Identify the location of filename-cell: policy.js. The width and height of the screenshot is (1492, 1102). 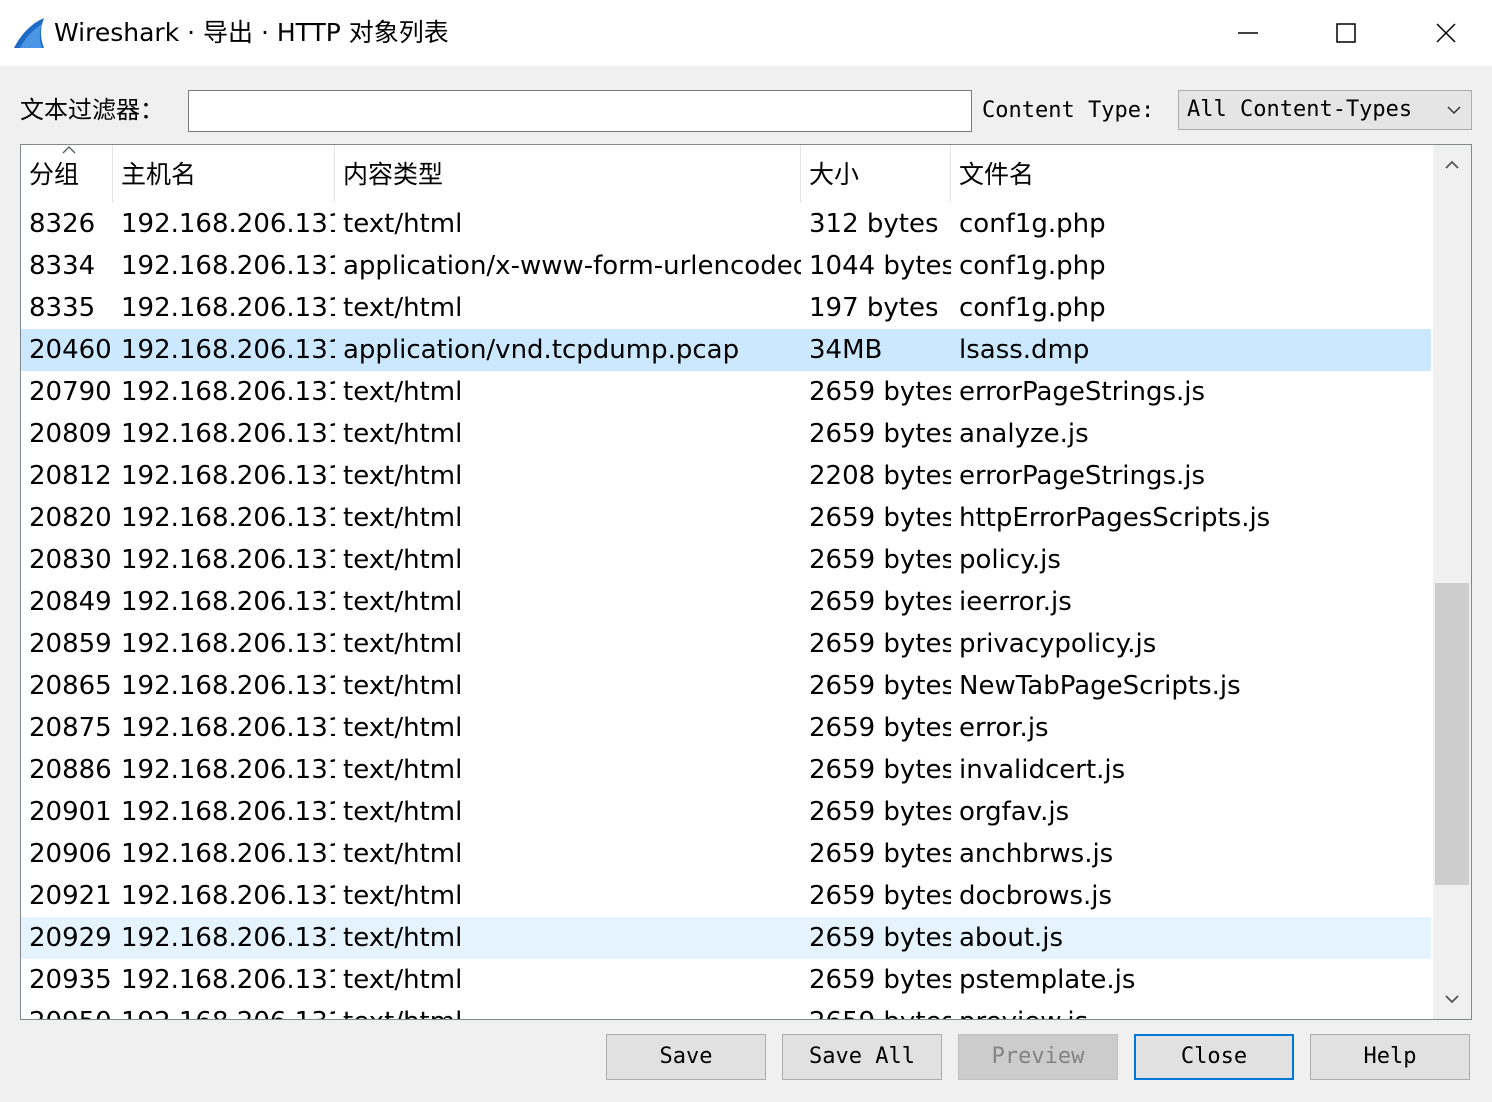
(1010, 560).